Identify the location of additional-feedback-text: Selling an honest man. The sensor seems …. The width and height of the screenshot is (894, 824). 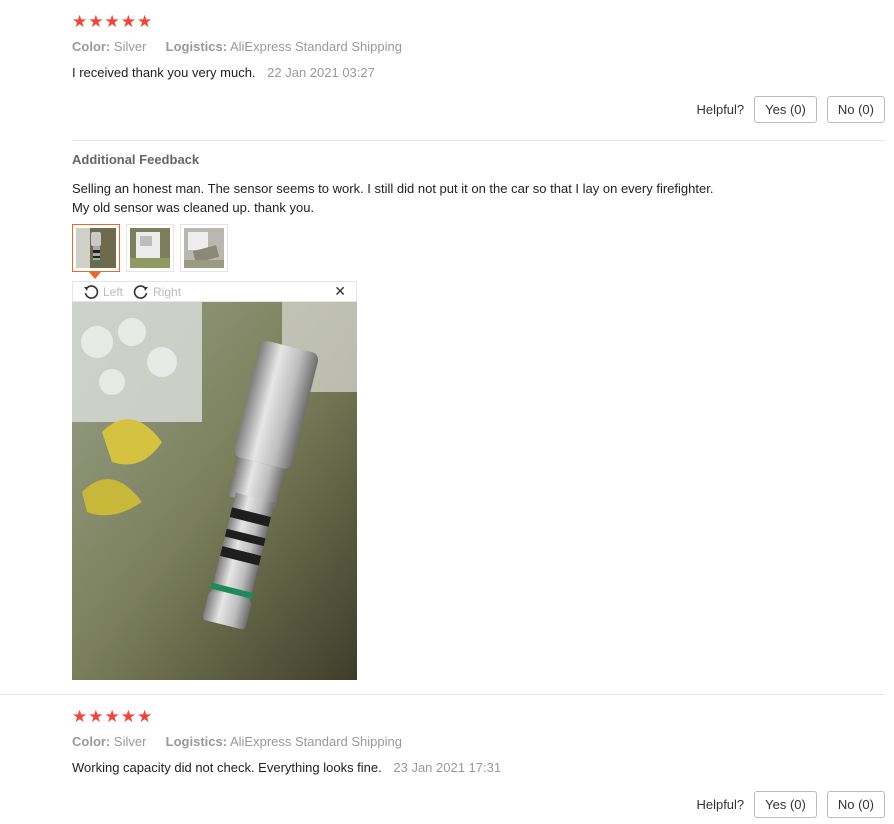
(462, 198).